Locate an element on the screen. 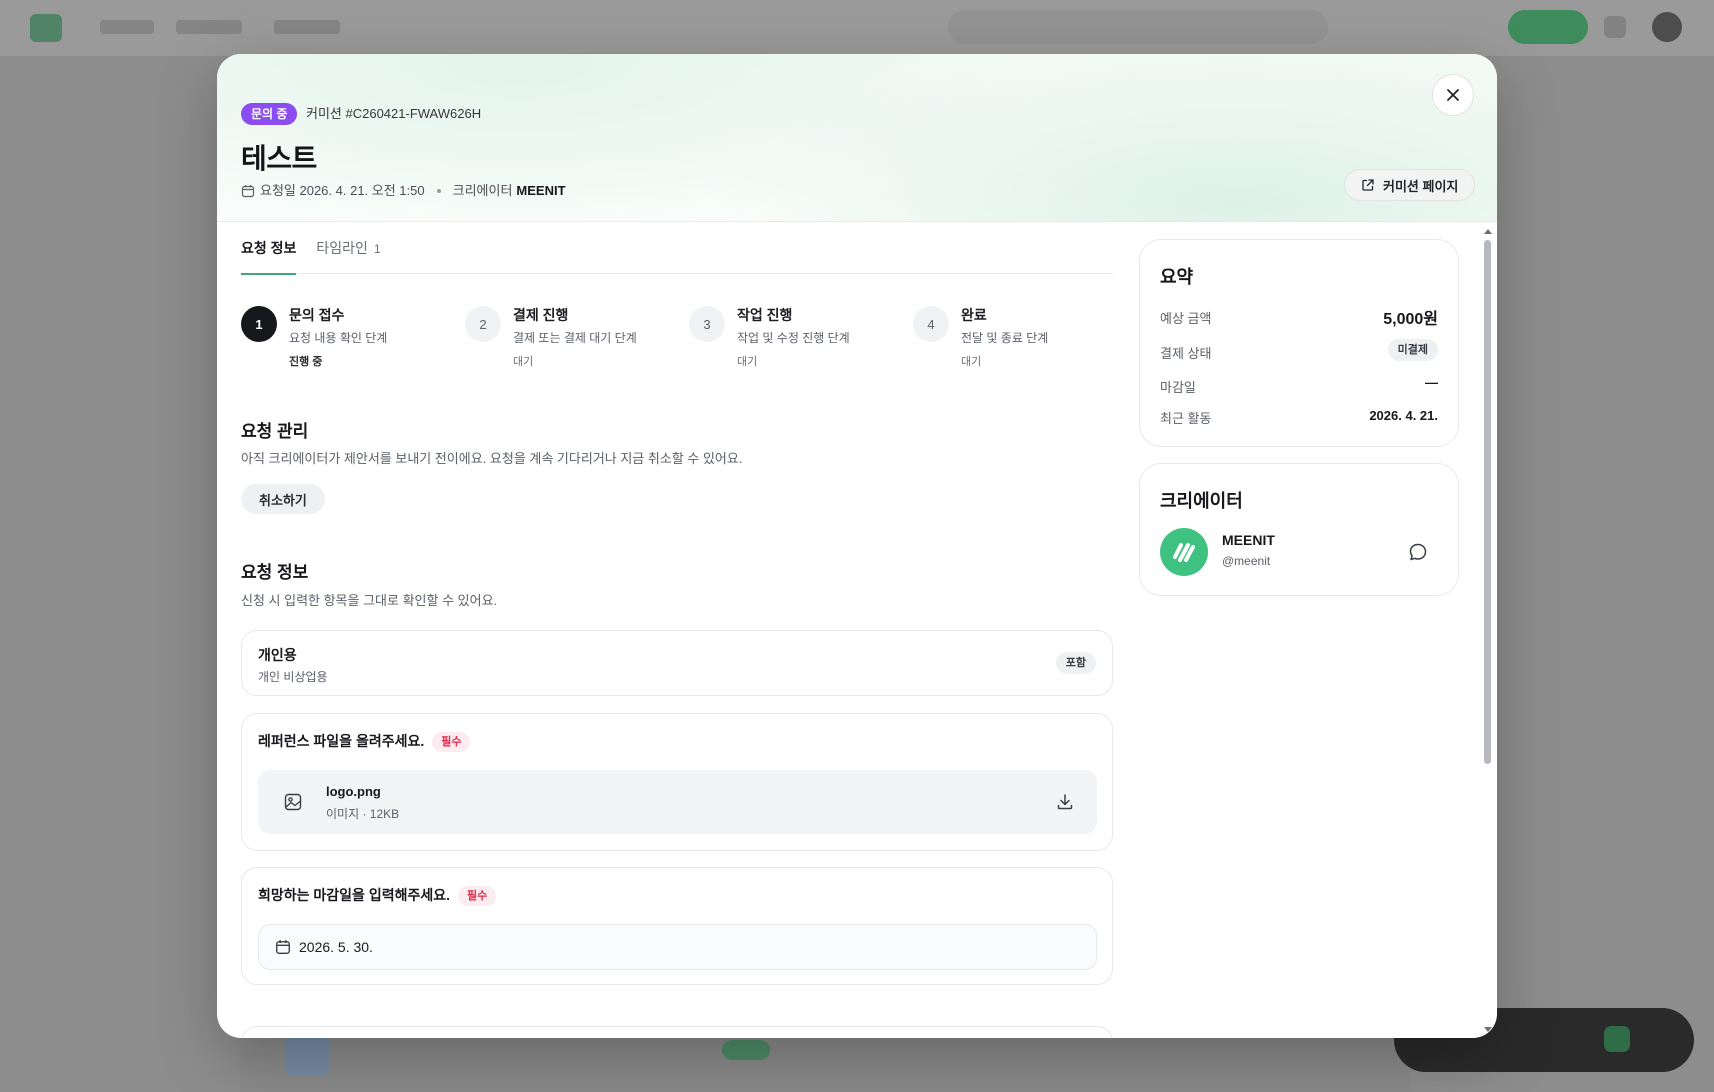  background-logo is located at coordinates (46, 28).